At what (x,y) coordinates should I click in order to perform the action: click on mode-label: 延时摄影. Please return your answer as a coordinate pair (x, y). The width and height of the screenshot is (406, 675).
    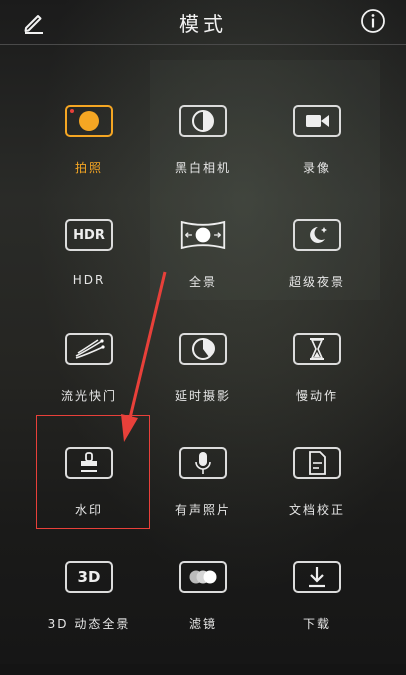
    Looking at the image, I should click on (202, 396).